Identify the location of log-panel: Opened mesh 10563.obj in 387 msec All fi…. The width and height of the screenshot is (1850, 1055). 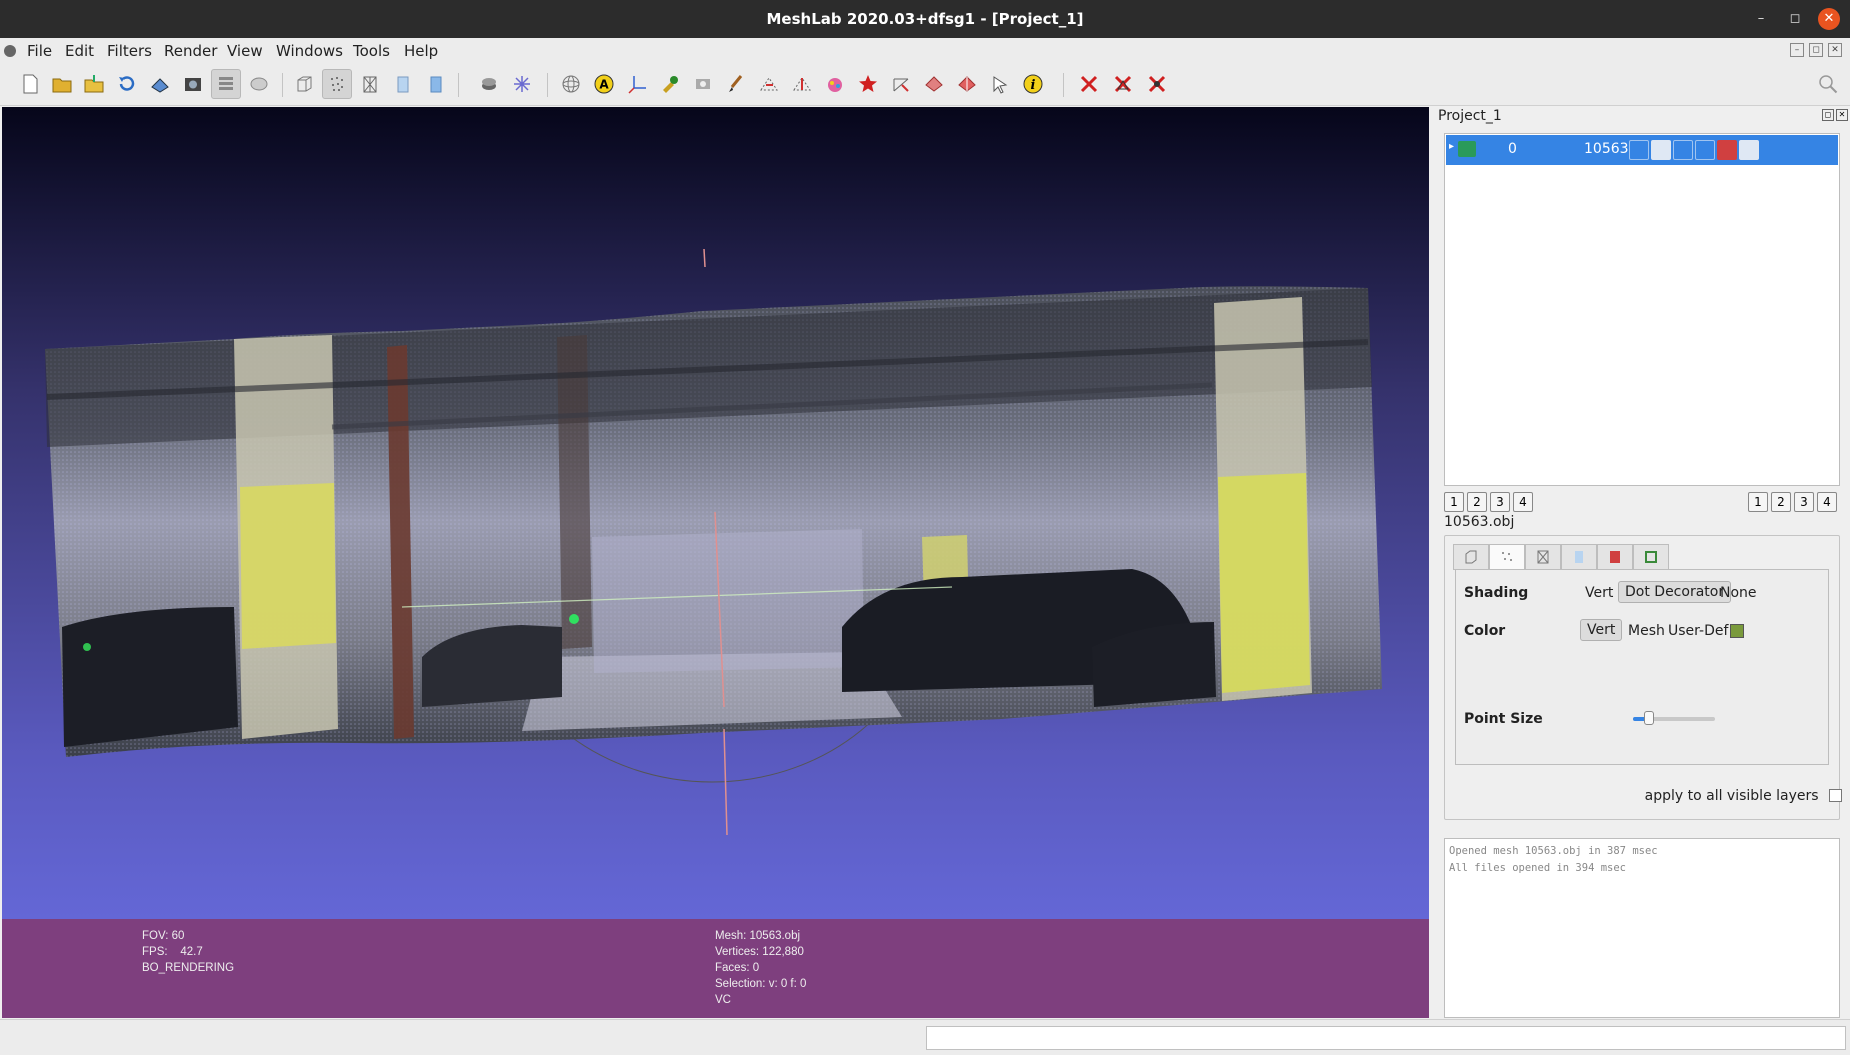
(1642, 928).